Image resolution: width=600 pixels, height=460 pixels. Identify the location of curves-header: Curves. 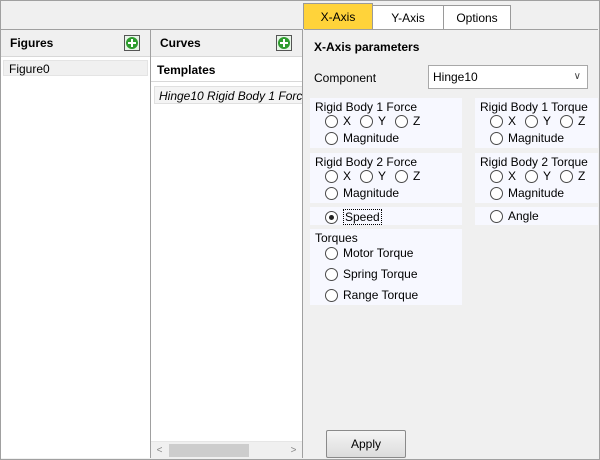
(226, 43).